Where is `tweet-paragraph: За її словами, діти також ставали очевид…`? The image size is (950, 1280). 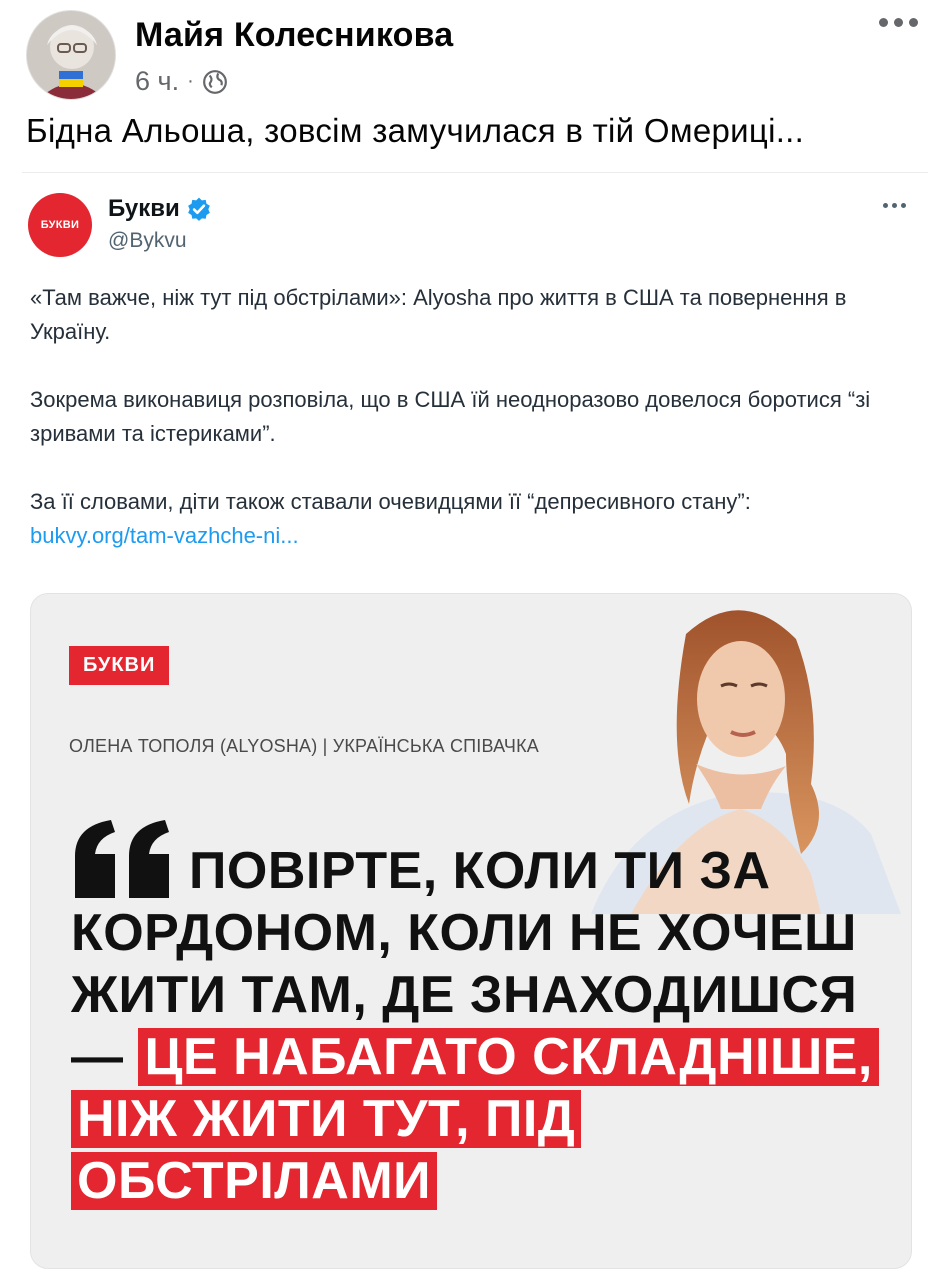
tweet-paragraph: За її словами, діти також ставали очевид… is located at coordinates (390, 501).